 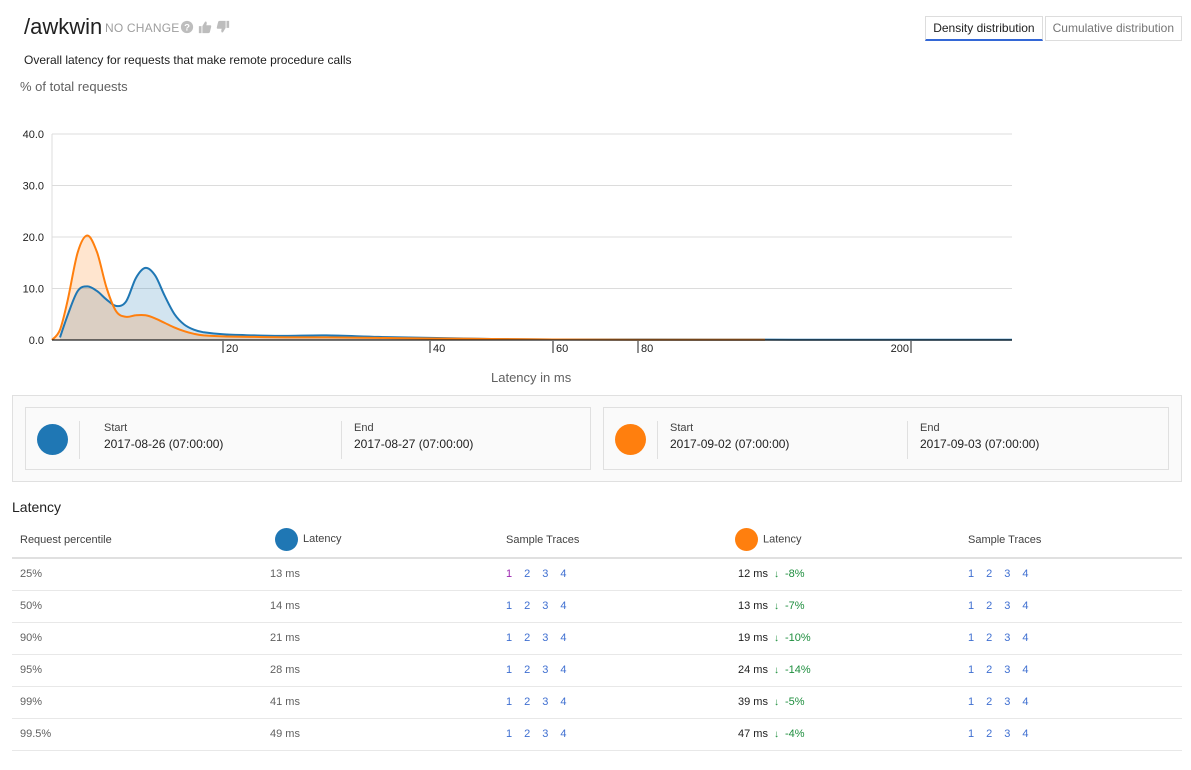 What do you see at coordinates (746, 539) in the screenshot?
I see `series-2-color-dot` at bounding box center [746, 539].